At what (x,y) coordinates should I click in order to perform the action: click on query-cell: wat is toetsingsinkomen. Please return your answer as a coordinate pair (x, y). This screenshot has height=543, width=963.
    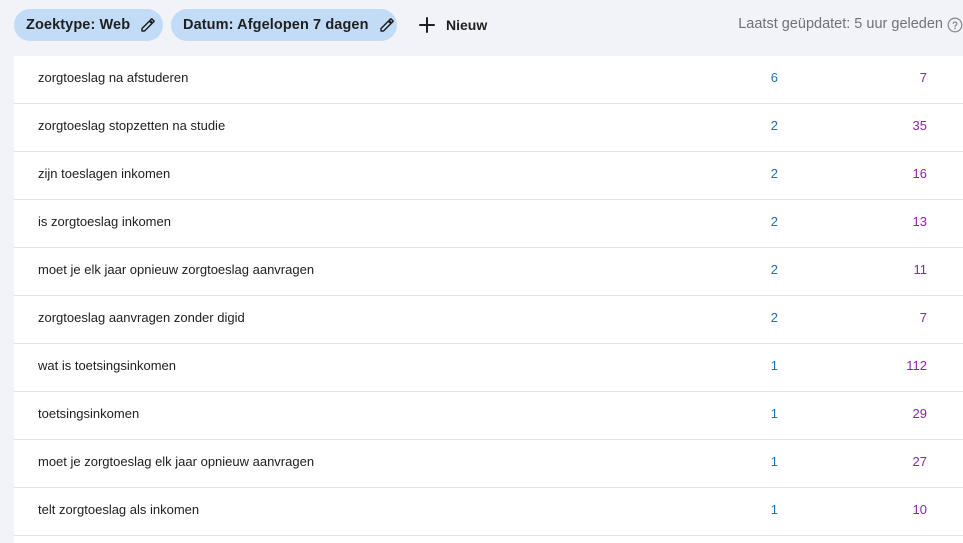
    Looking at the image, I should click on (107, 365).